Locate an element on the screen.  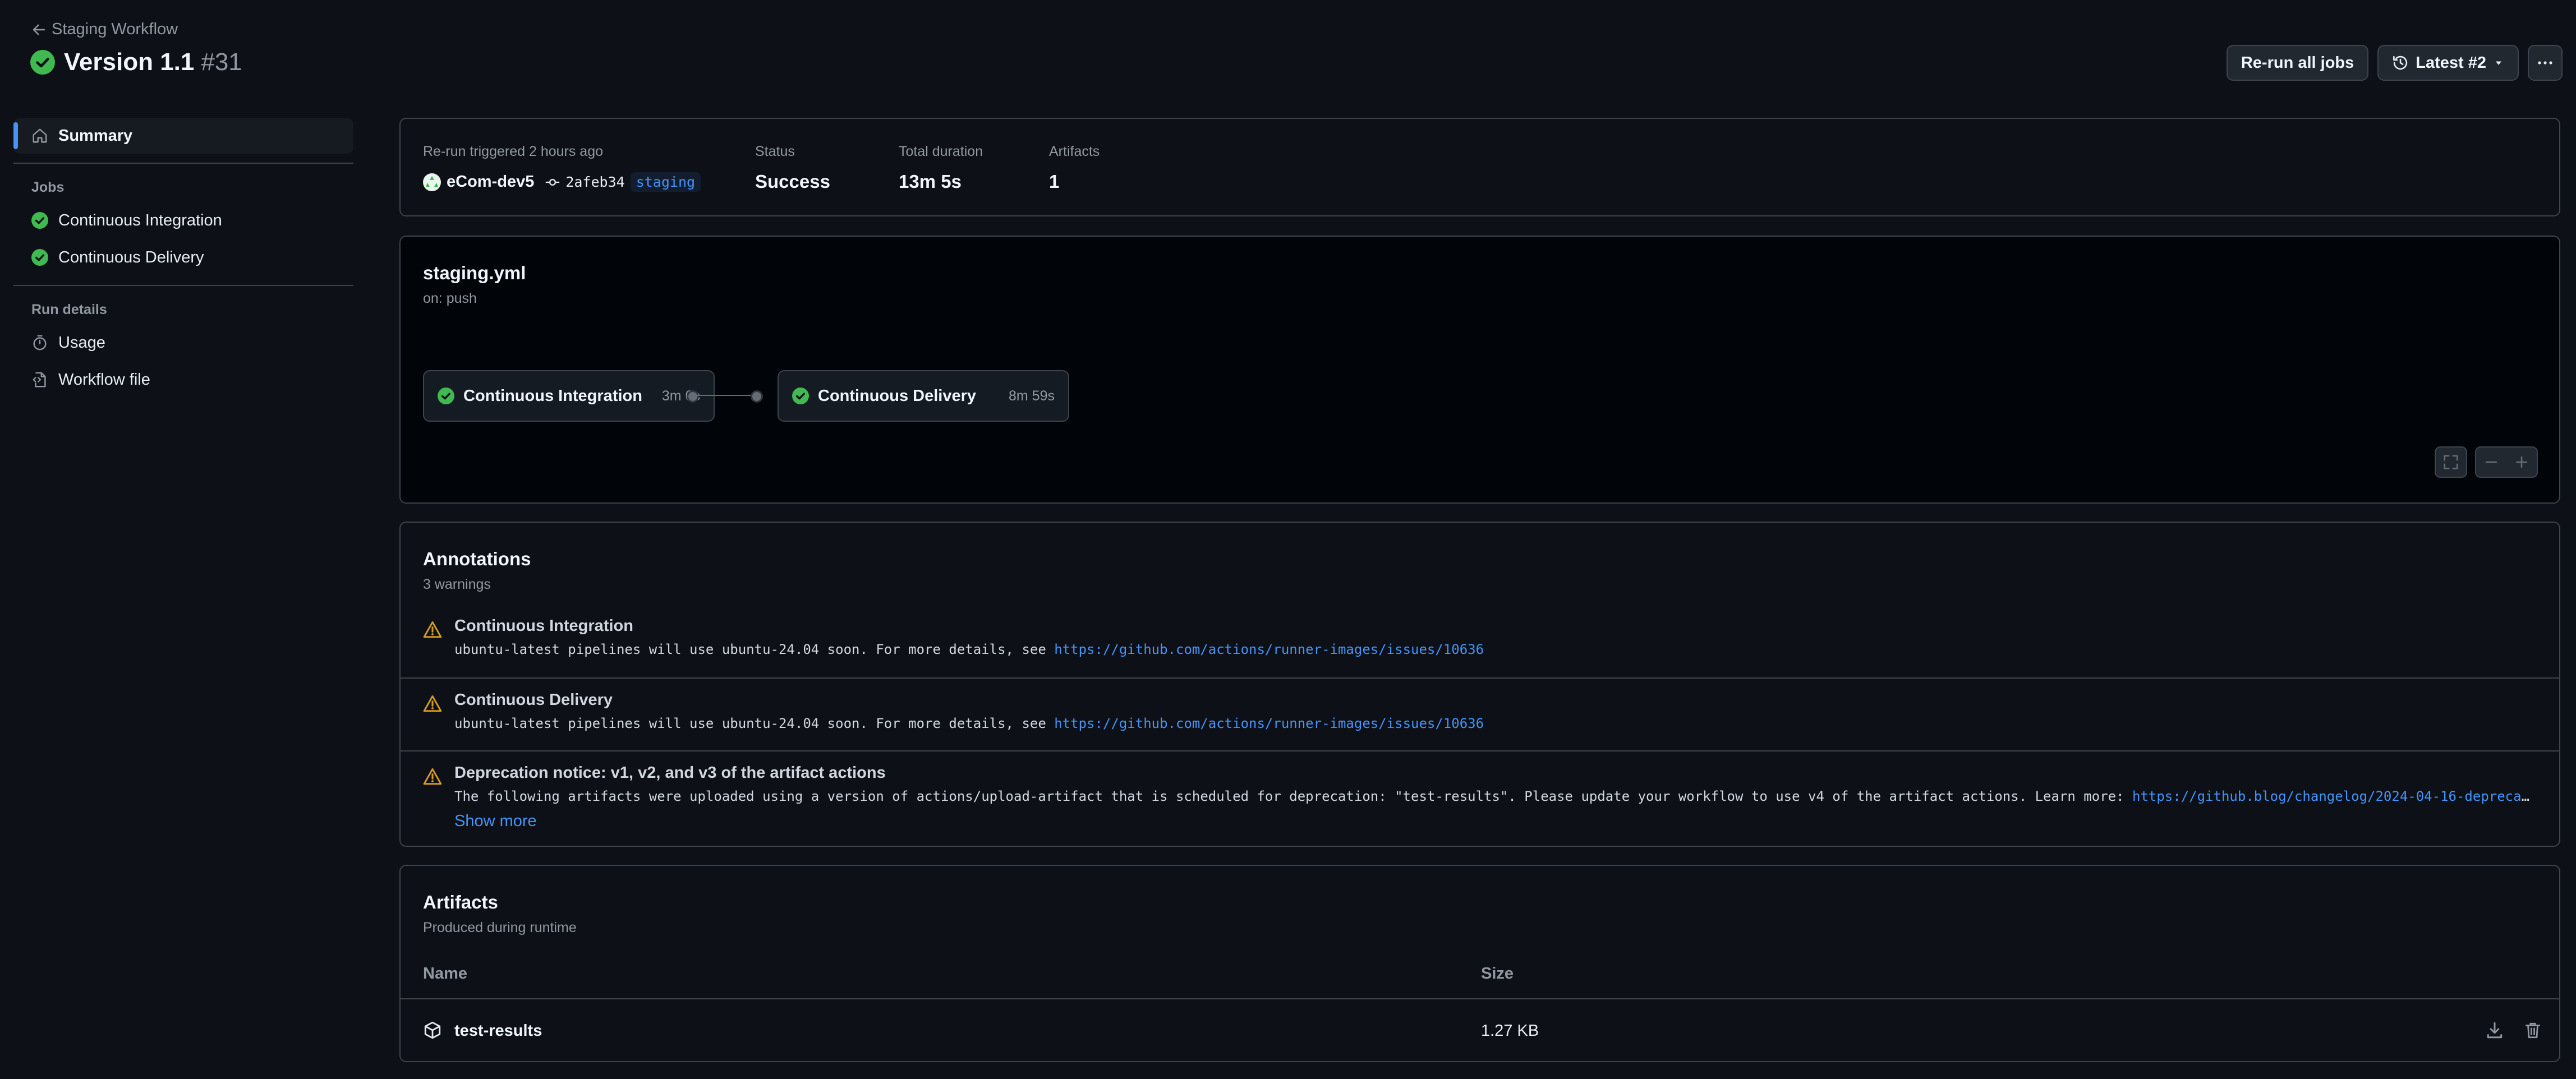
job-node-continuous-delivery: Continuous Delivery 8m 59s is located at coordinates (923, 396).